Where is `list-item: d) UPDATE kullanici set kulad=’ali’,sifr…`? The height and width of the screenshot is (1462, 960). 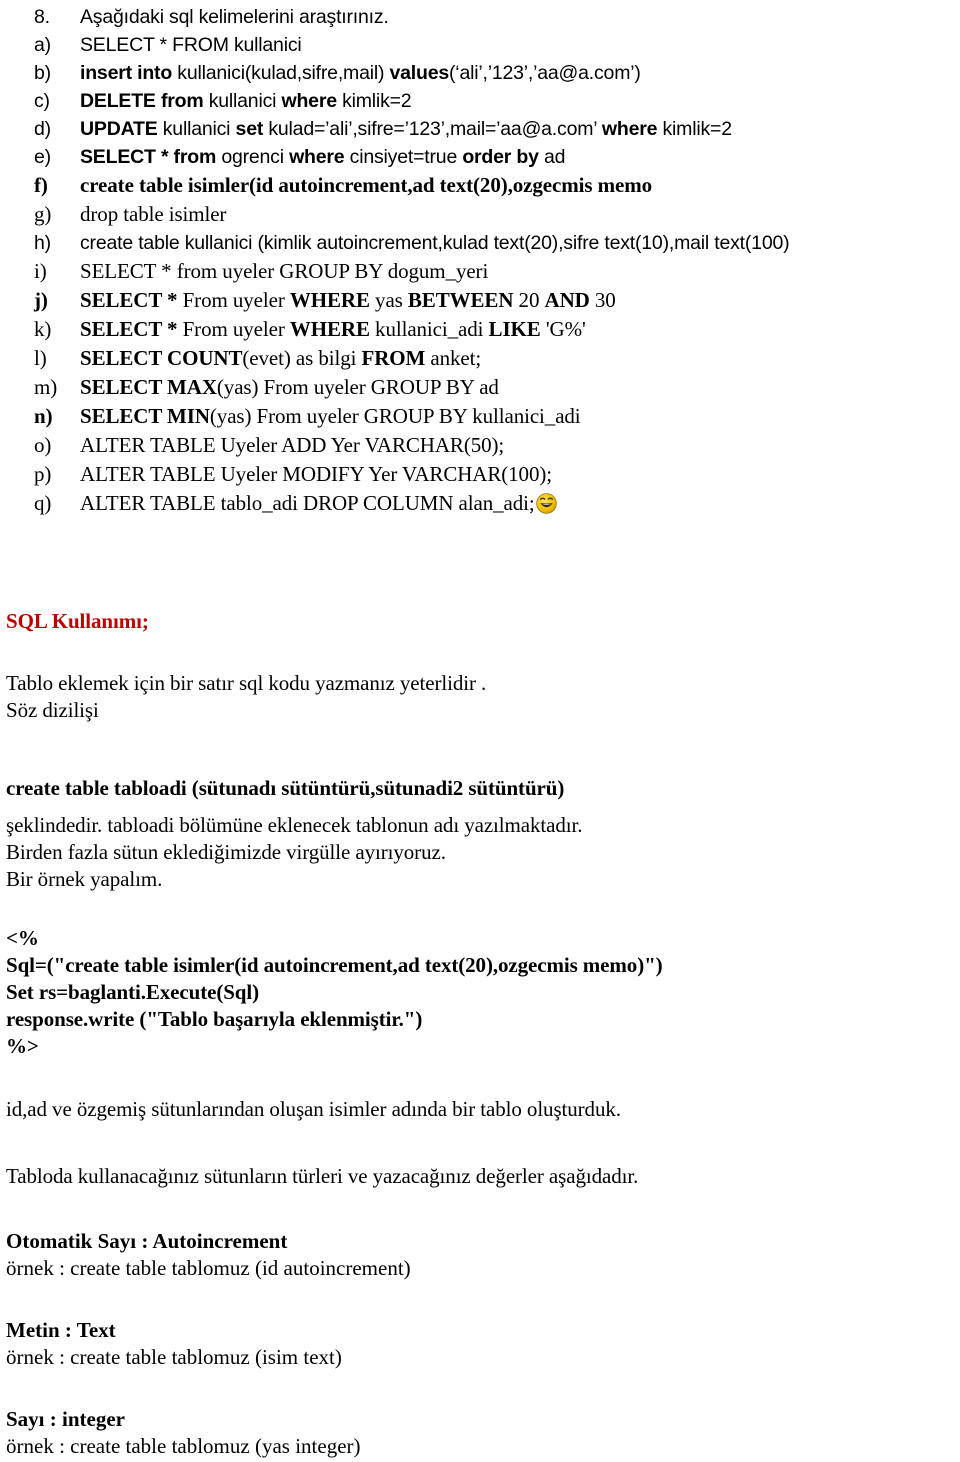 list-item: d) UPDATE kullanici set kulad=’ali’,sifr… is located at coordinates (480, 130).